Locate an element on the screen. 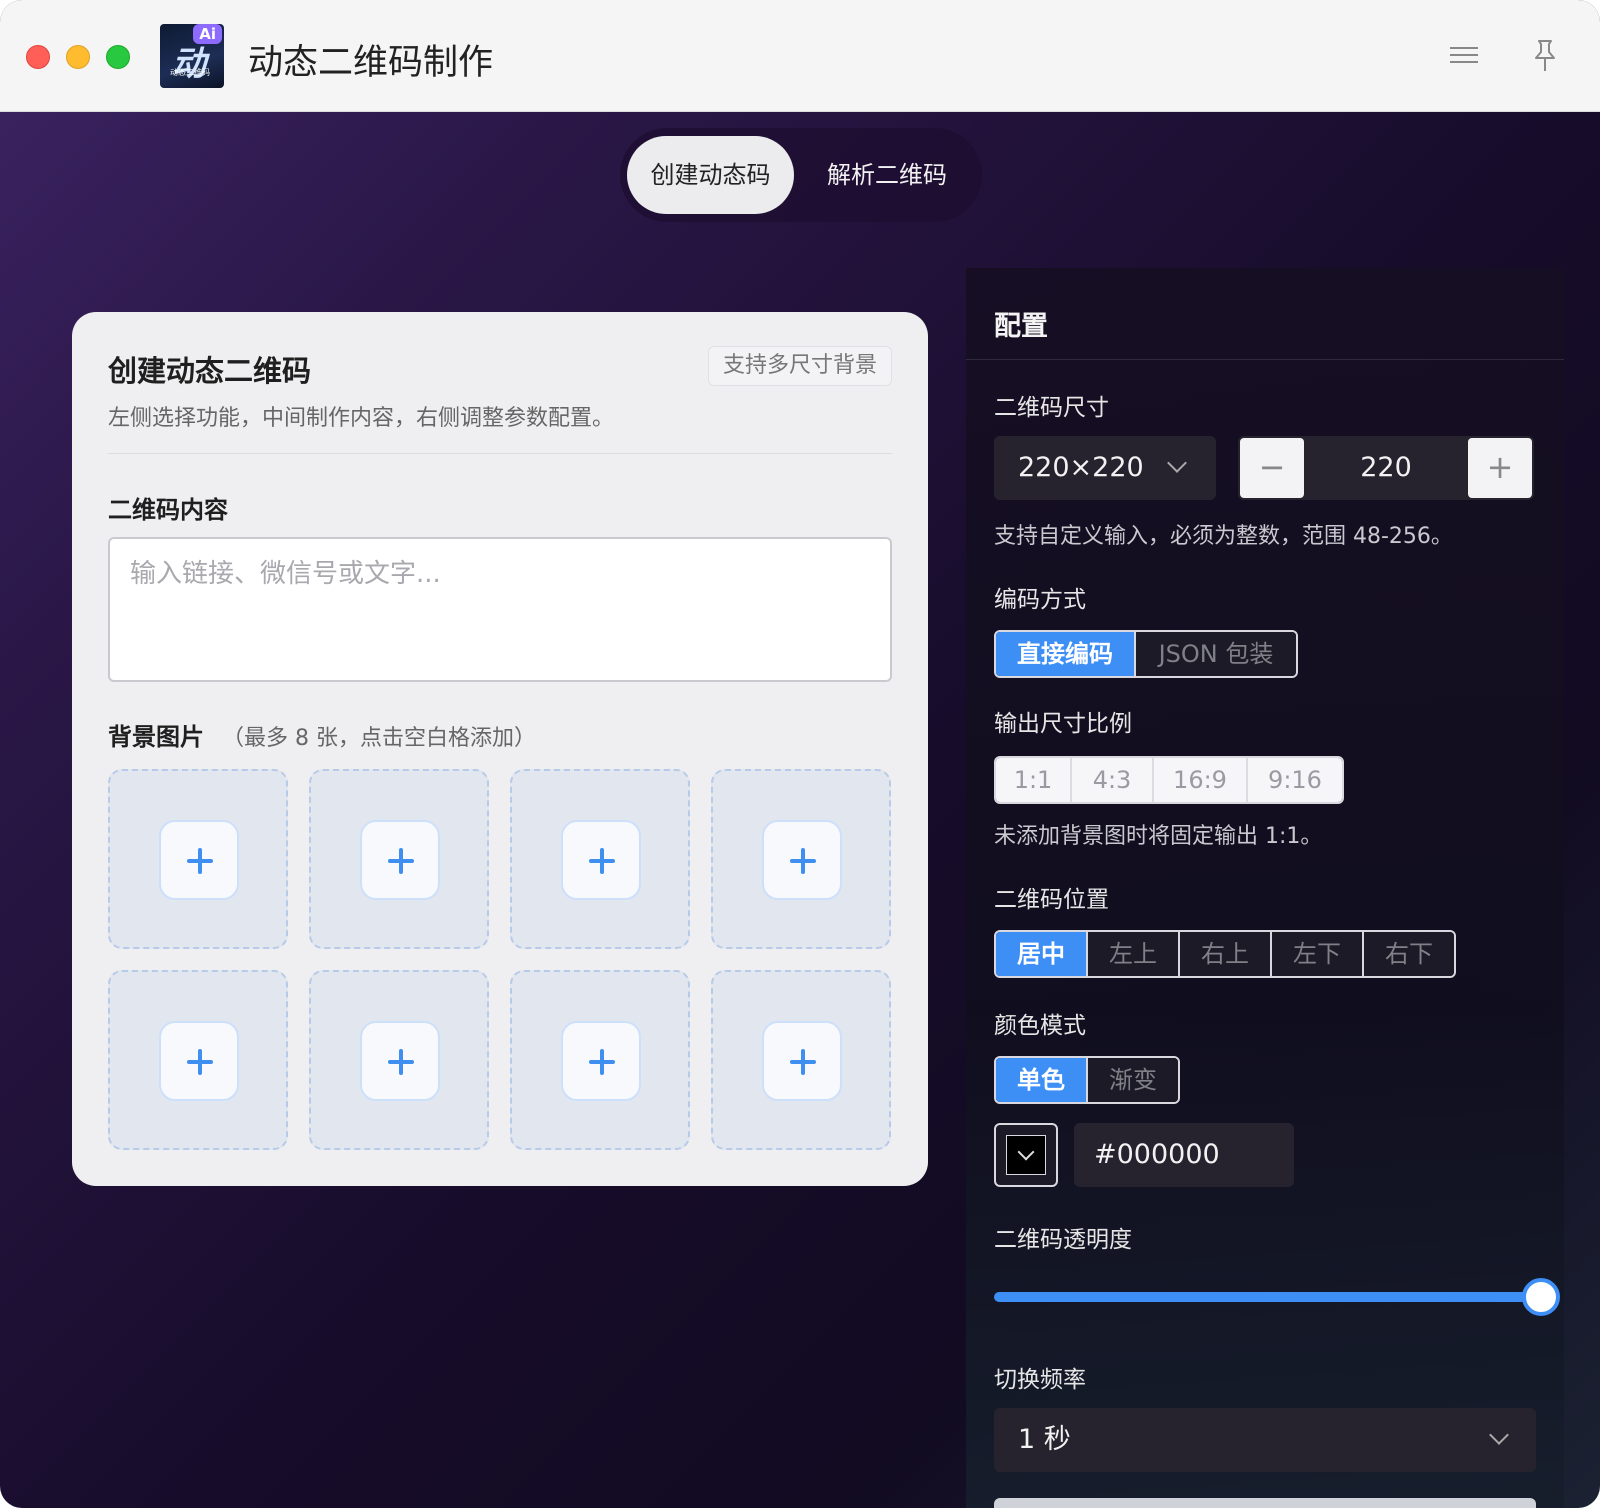 Image resolution: width=1600 pixels, height=1508 pixels. size-value-input: 220 is located at coordinates (1386, 468).